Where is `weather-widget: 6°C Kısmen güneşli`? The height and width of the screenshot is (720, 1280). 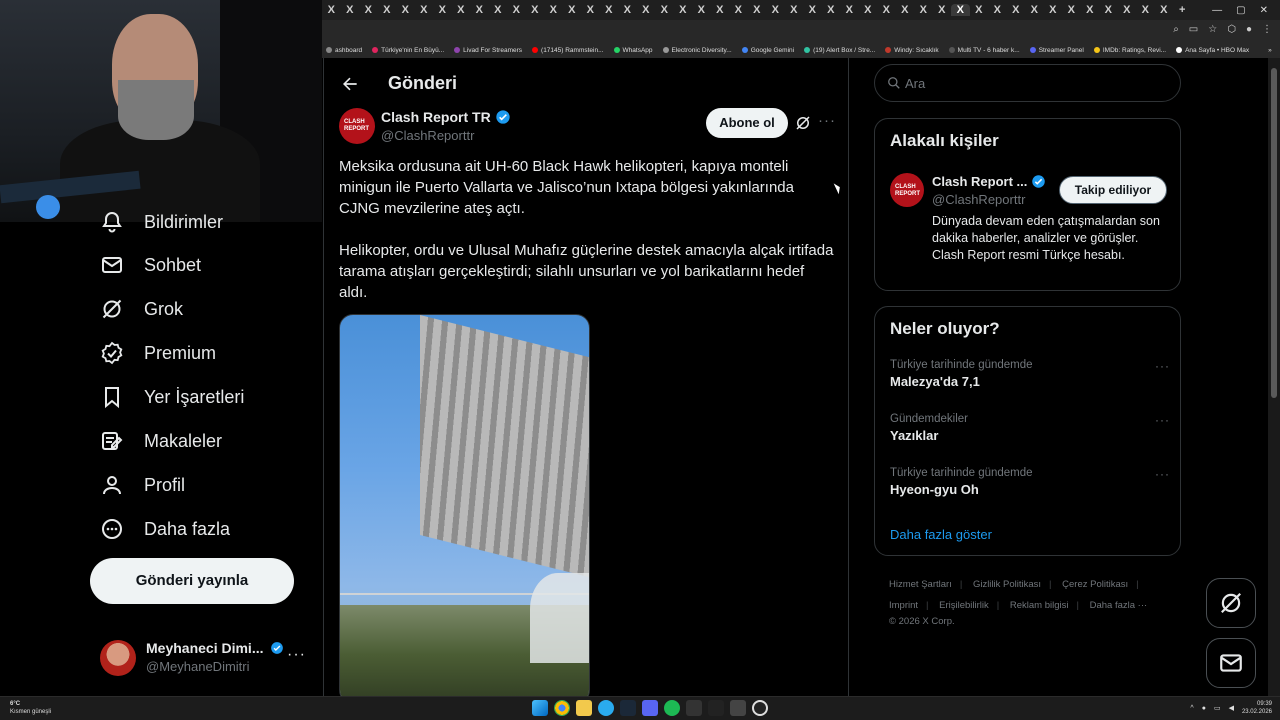 weather-widget: 6°C Kısmen güneşli is located at coordinates (30, 708).